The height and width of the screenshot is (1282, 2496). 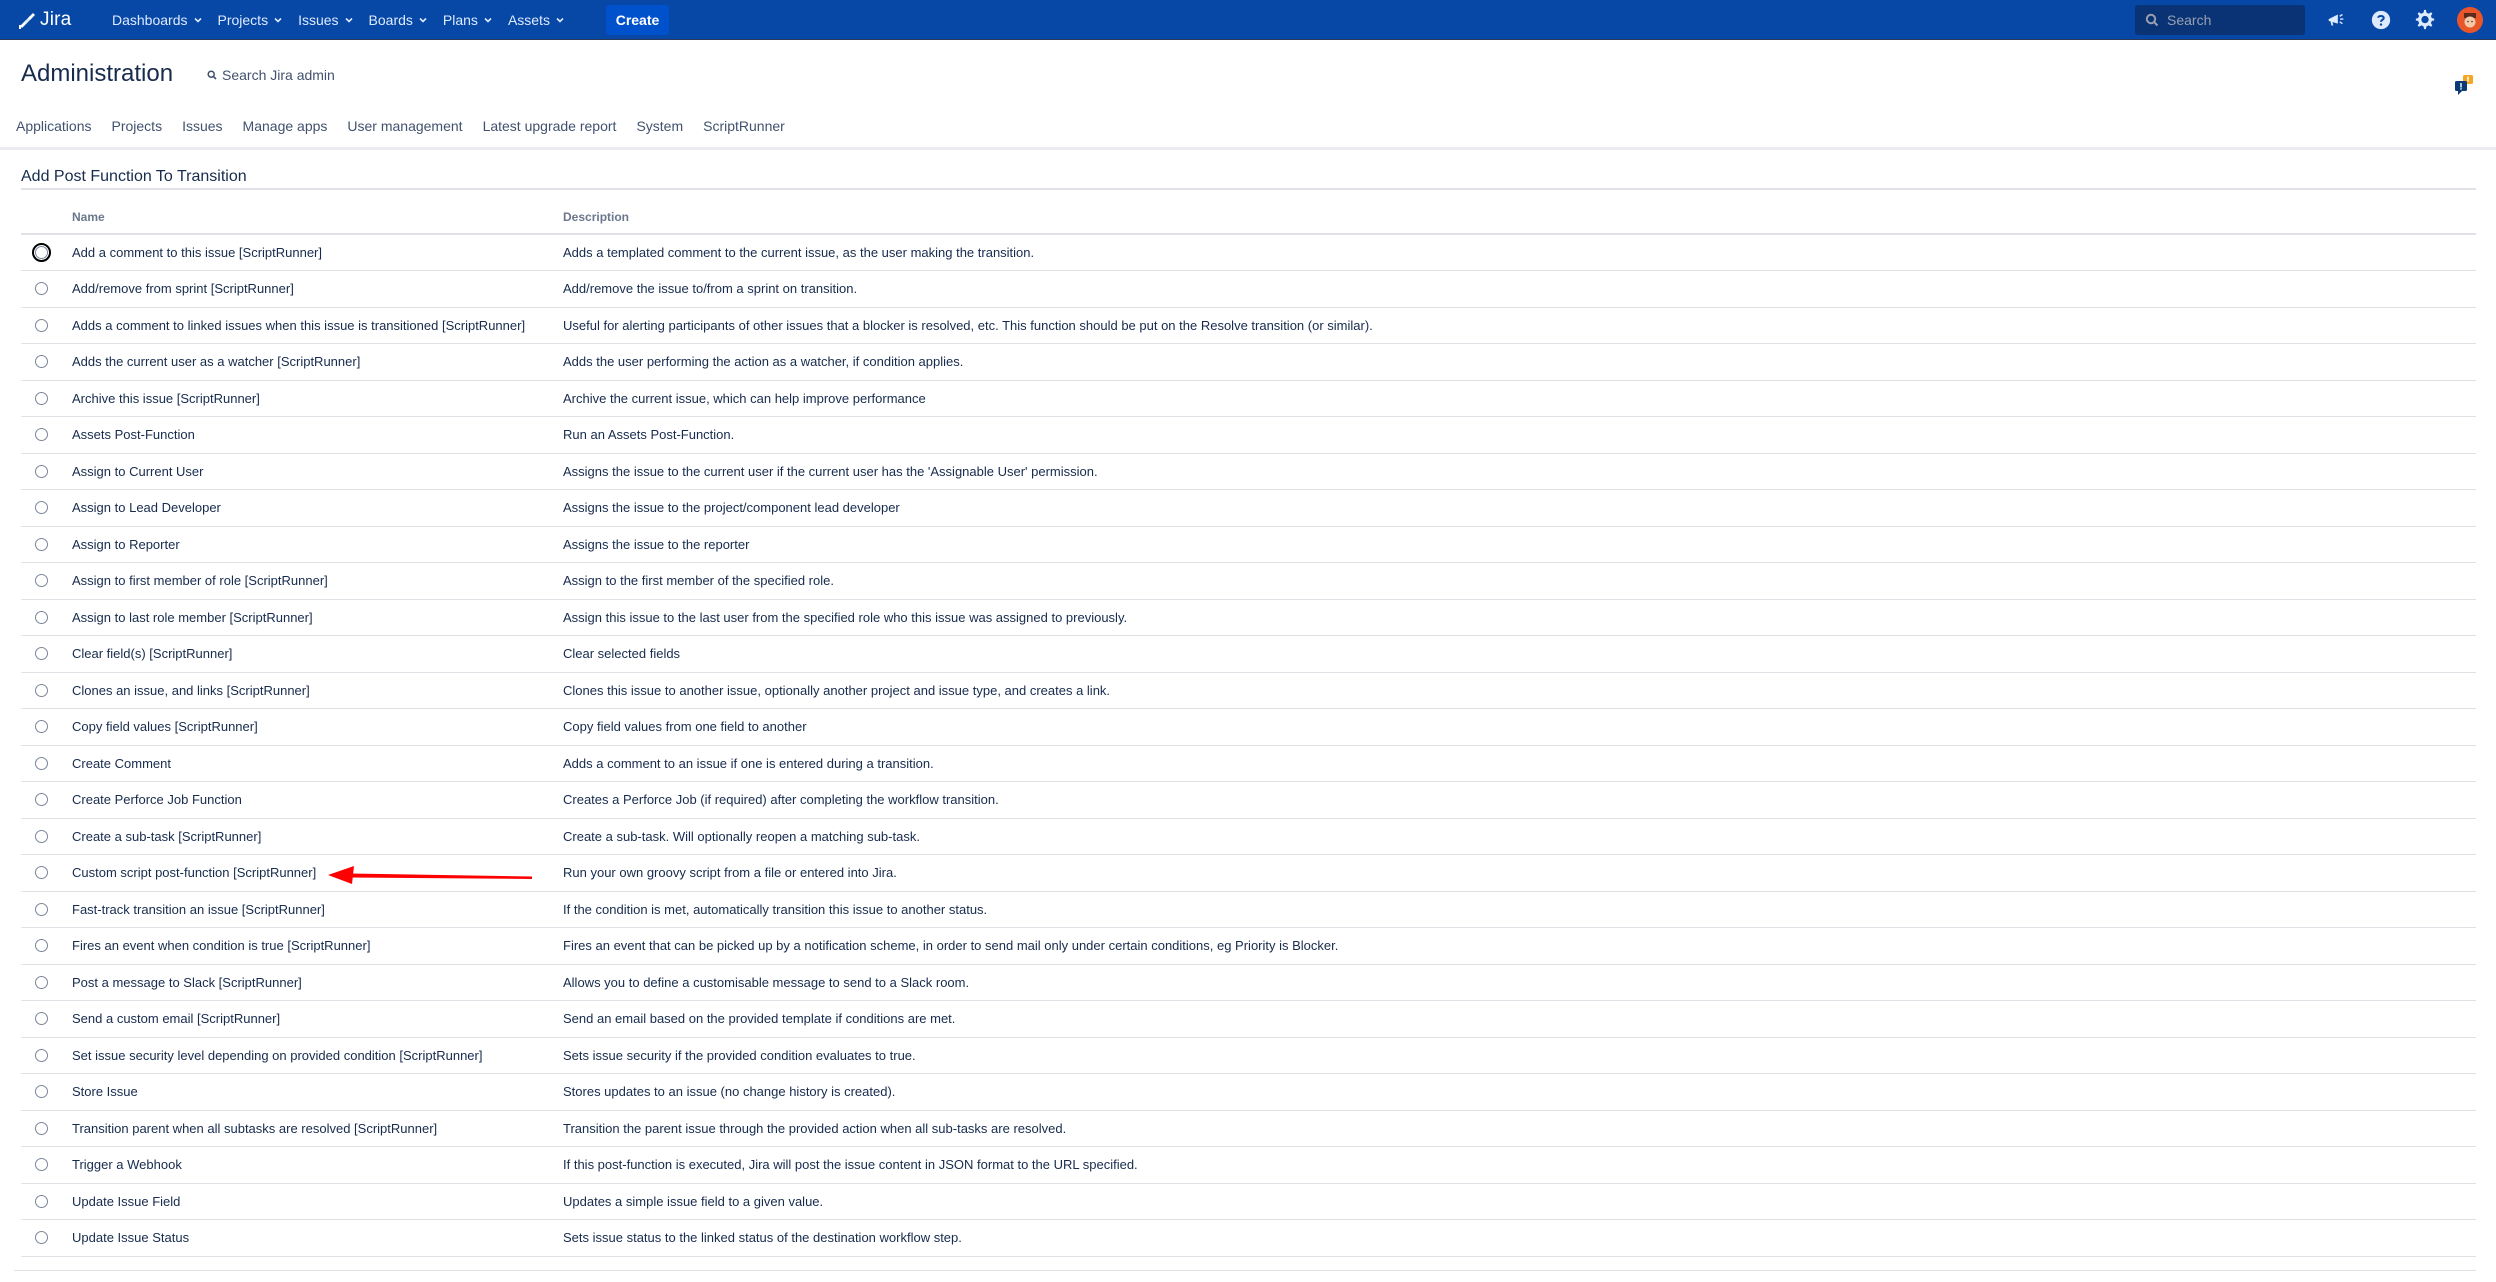 What do you see at coordinates (536, 20) in the screenshot?
I see `nav-assets: Assets` at bounding box center [536, 20].